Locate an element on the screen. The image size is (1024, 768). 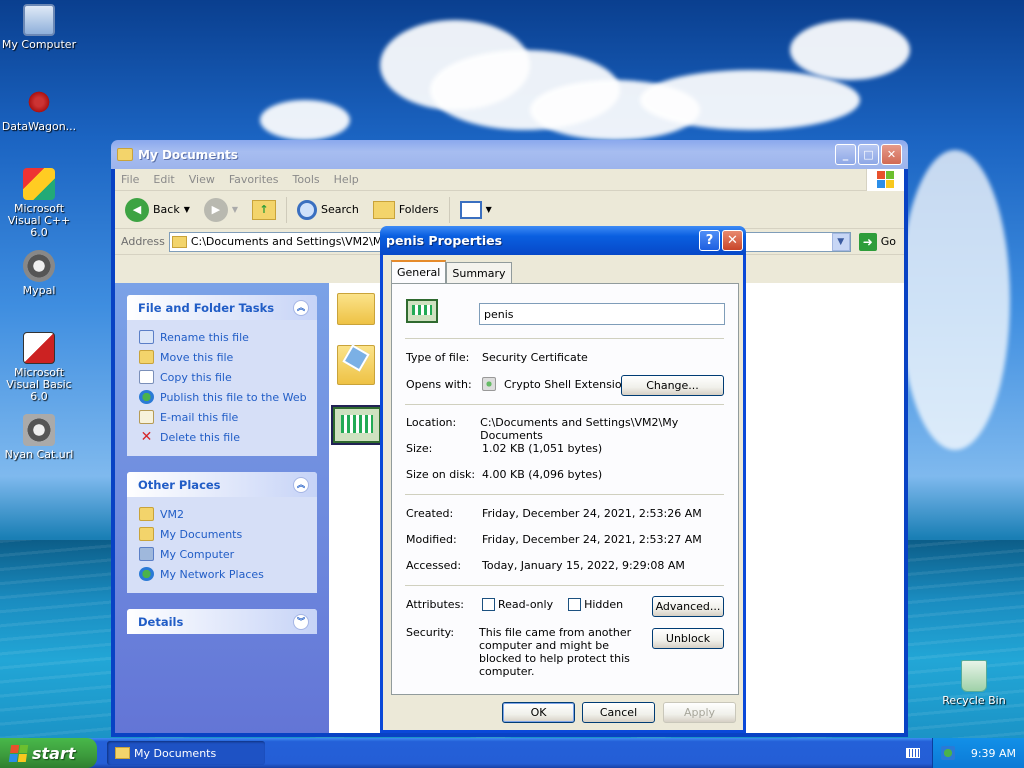
place-label: My Computer is located at coordinates (197, 554).